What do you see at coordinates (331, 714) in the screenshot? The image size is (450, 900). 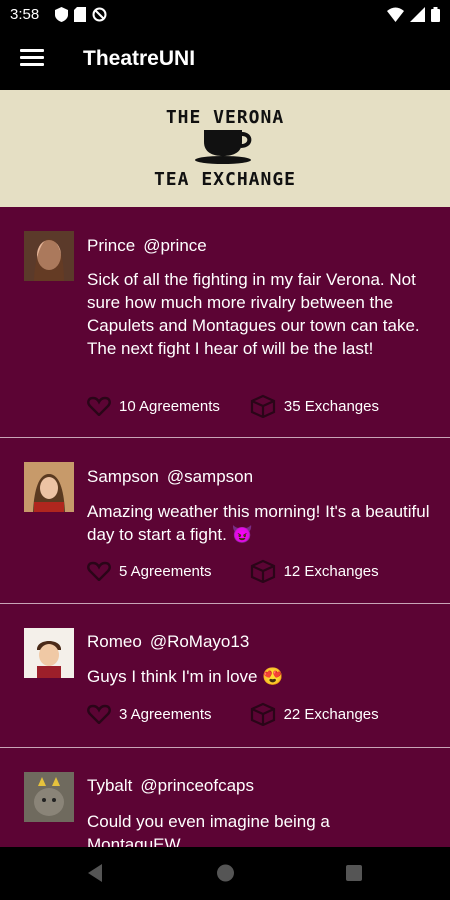 I see `exchanges-count: 22 Exchanges` at bounding box center [331, 714].